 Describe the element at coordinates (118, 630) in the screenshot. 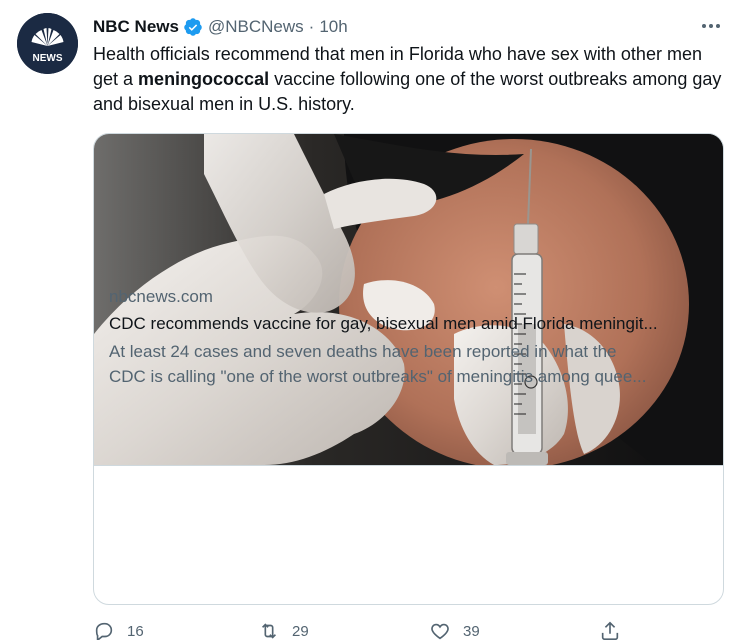

I see `reply-button: 16` at that location.